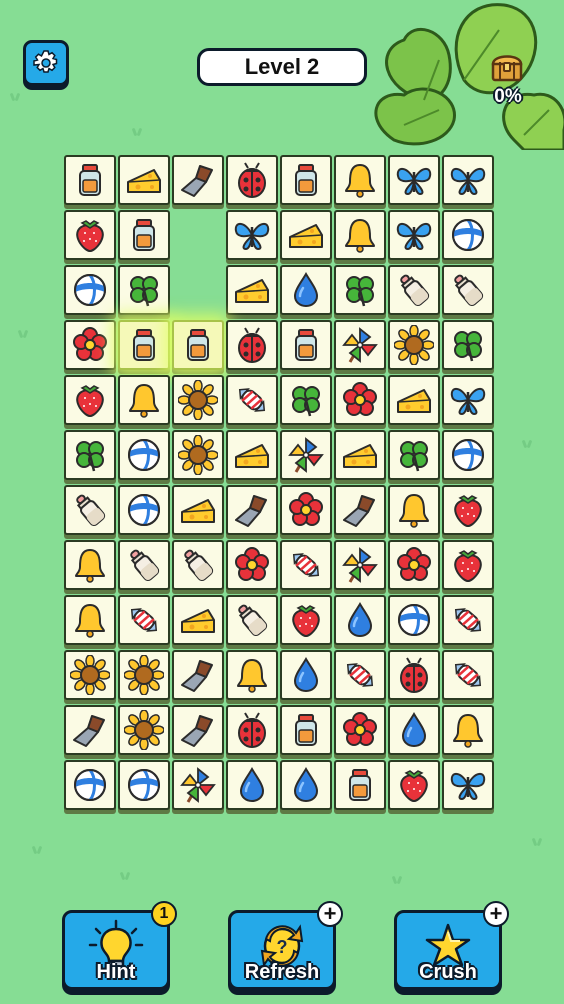  Describe the element at coordinates (119, 945) in the screenshot. I see `hint-button: Hint 1` at that location.